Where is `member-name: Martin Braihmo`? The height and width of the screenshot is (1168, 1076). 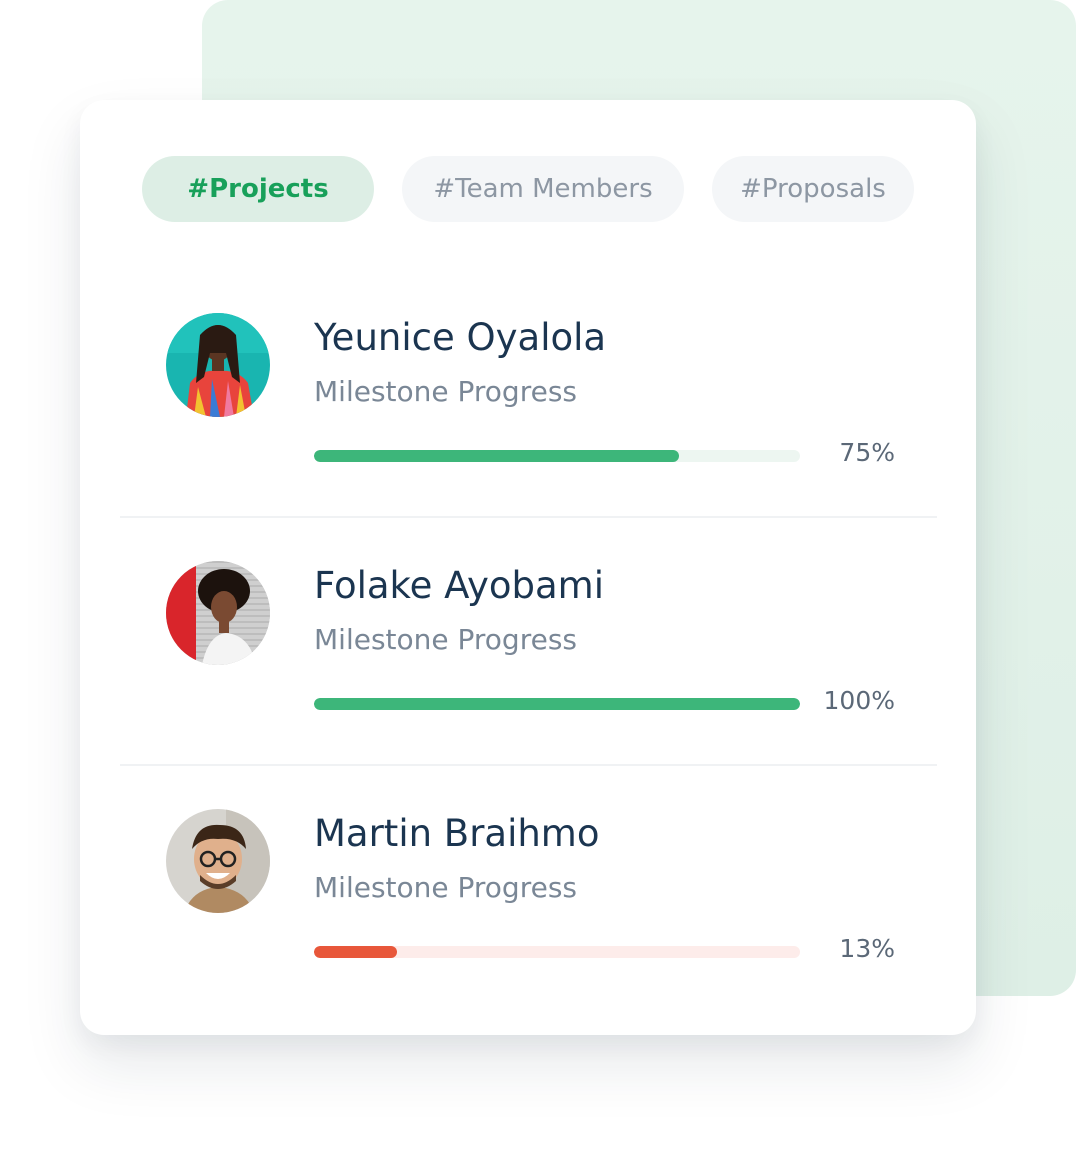 member-name: Martin Braihmo is located at coordinates (457, 833).